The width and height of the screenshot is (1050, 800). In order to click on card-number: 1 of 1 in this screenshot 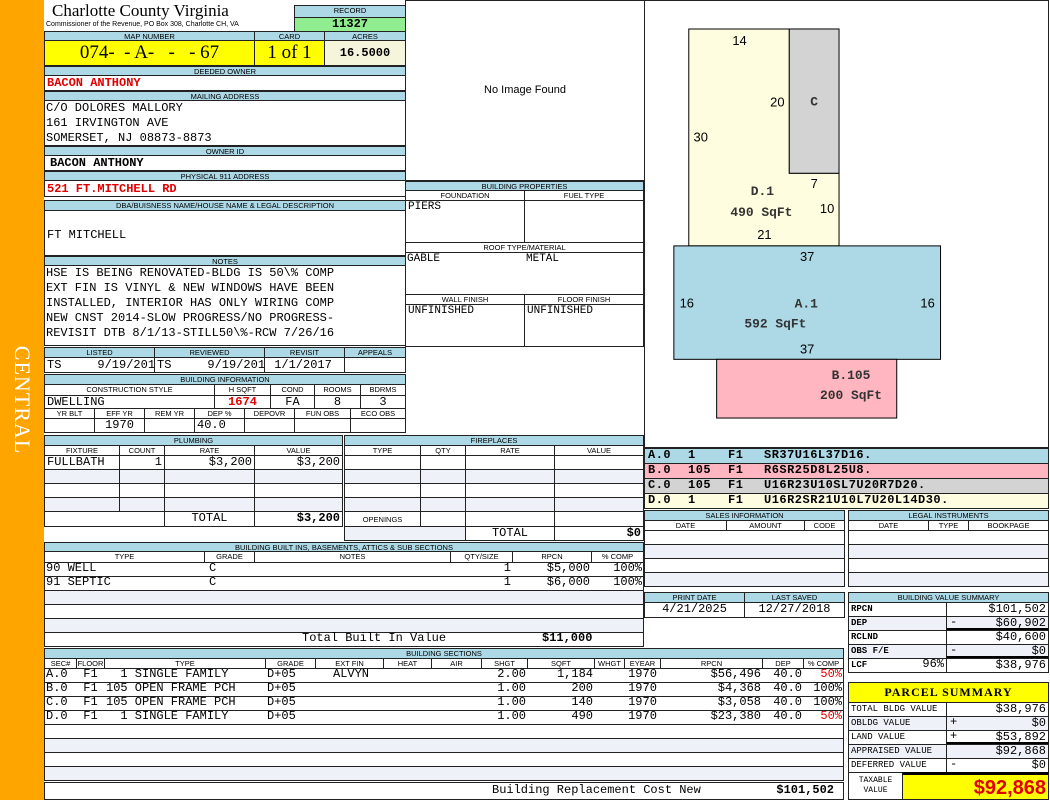, I will do `click(289, 53)`.